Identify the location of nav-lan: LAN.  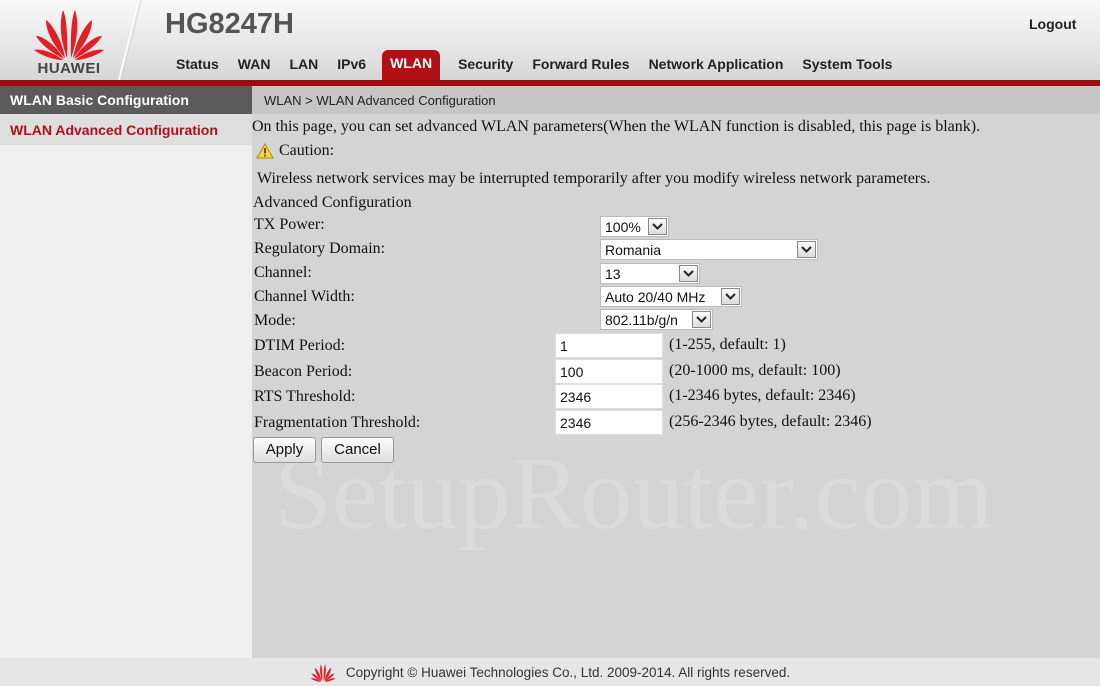
(303, 65).